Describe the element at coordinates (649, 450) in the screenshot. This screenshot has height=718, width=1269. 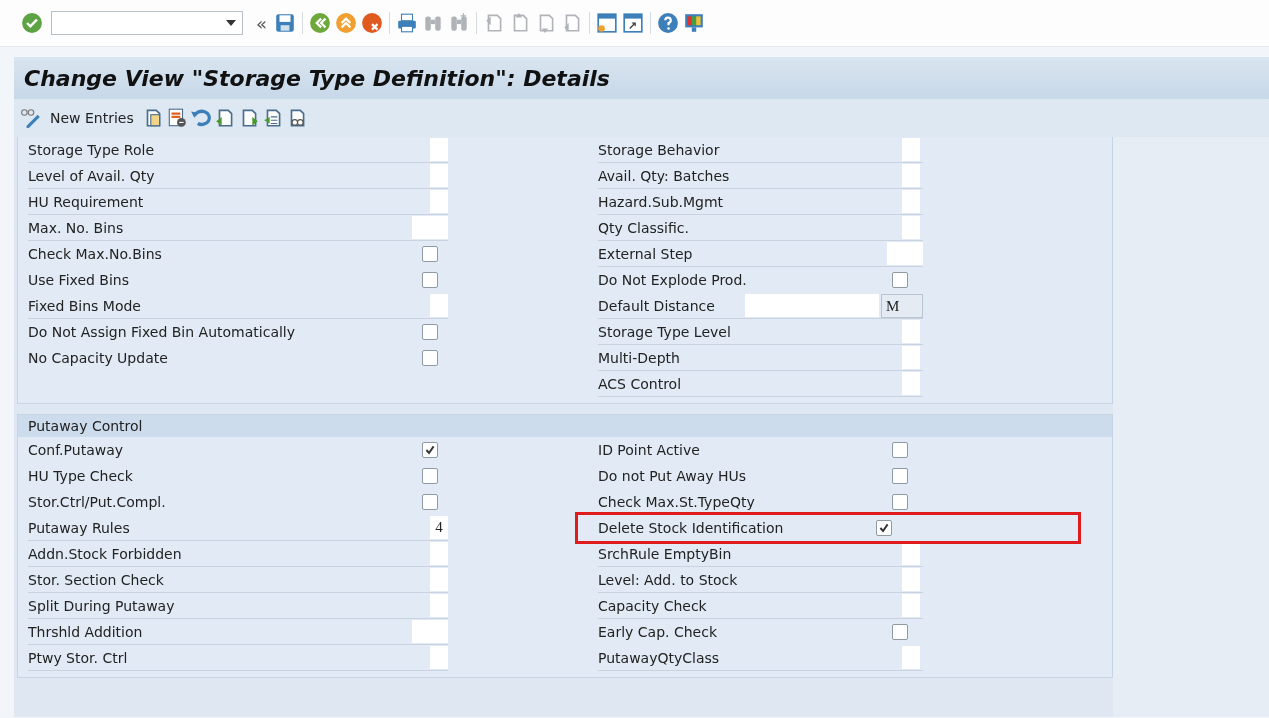
I see `field-label: ID Point Active` at that location.